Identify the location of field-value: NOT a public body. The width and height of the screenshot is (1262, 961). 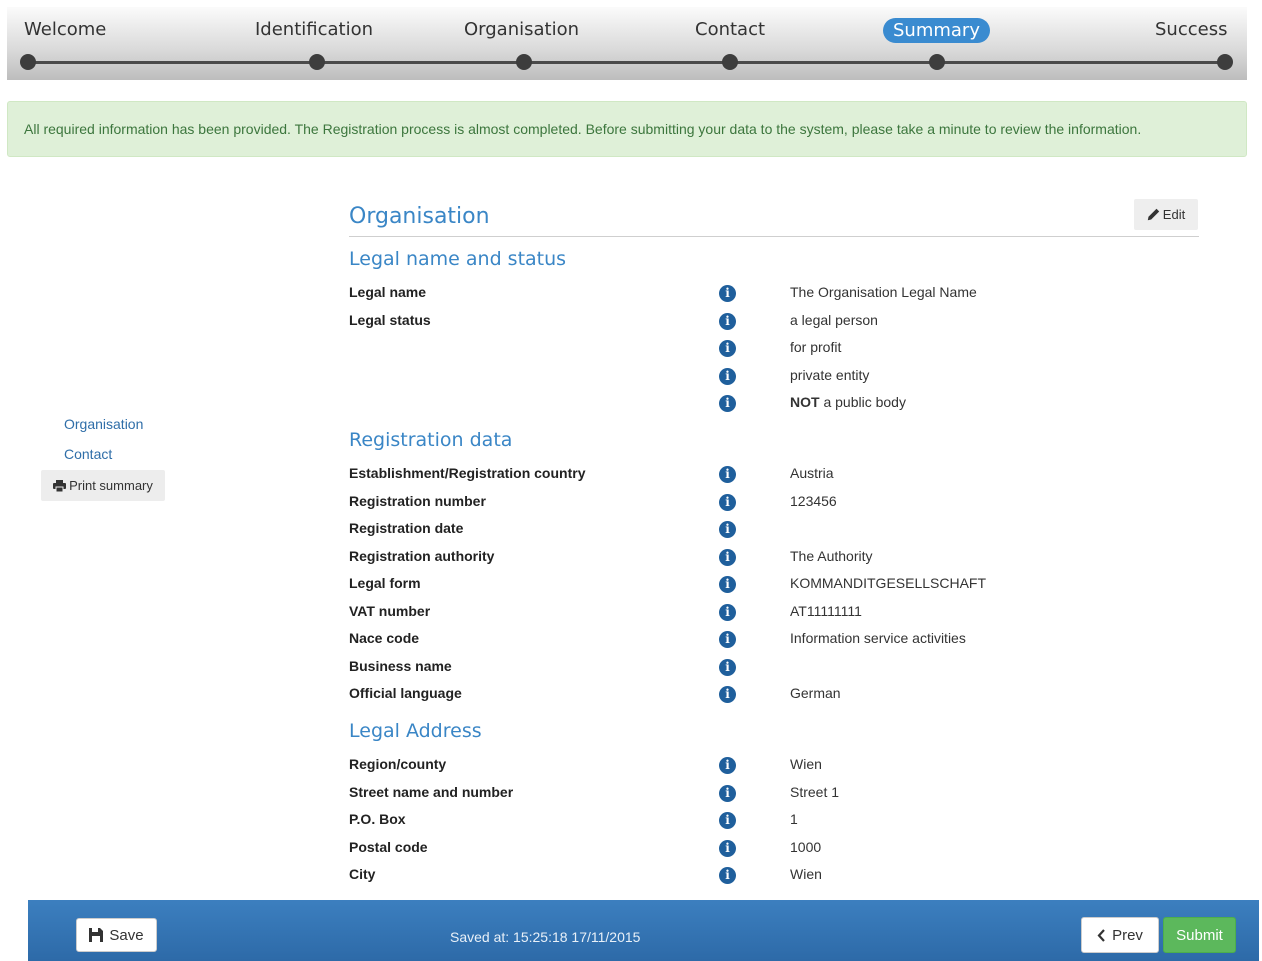
(848, 402).